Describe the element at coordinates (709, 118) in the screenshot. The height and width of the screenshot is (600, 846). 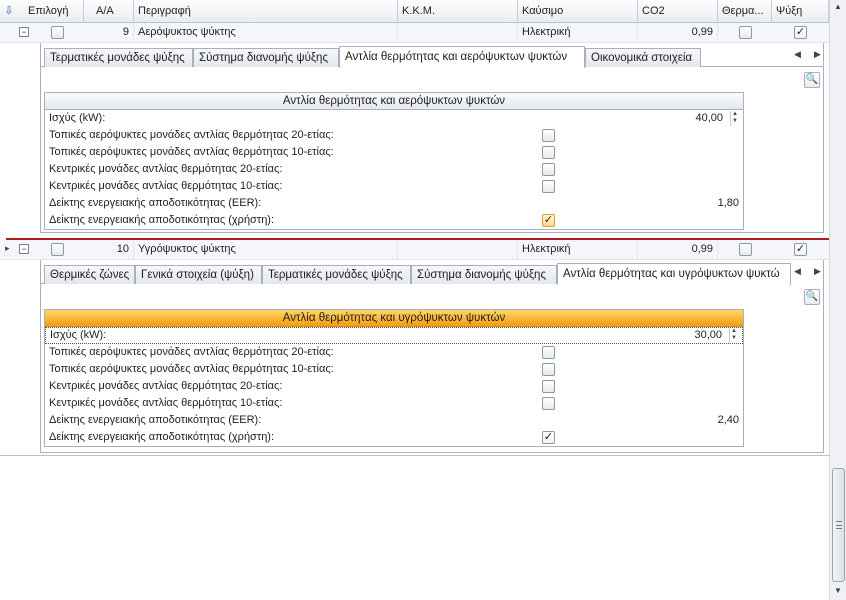
I see `power-value: 40,00` at that location.